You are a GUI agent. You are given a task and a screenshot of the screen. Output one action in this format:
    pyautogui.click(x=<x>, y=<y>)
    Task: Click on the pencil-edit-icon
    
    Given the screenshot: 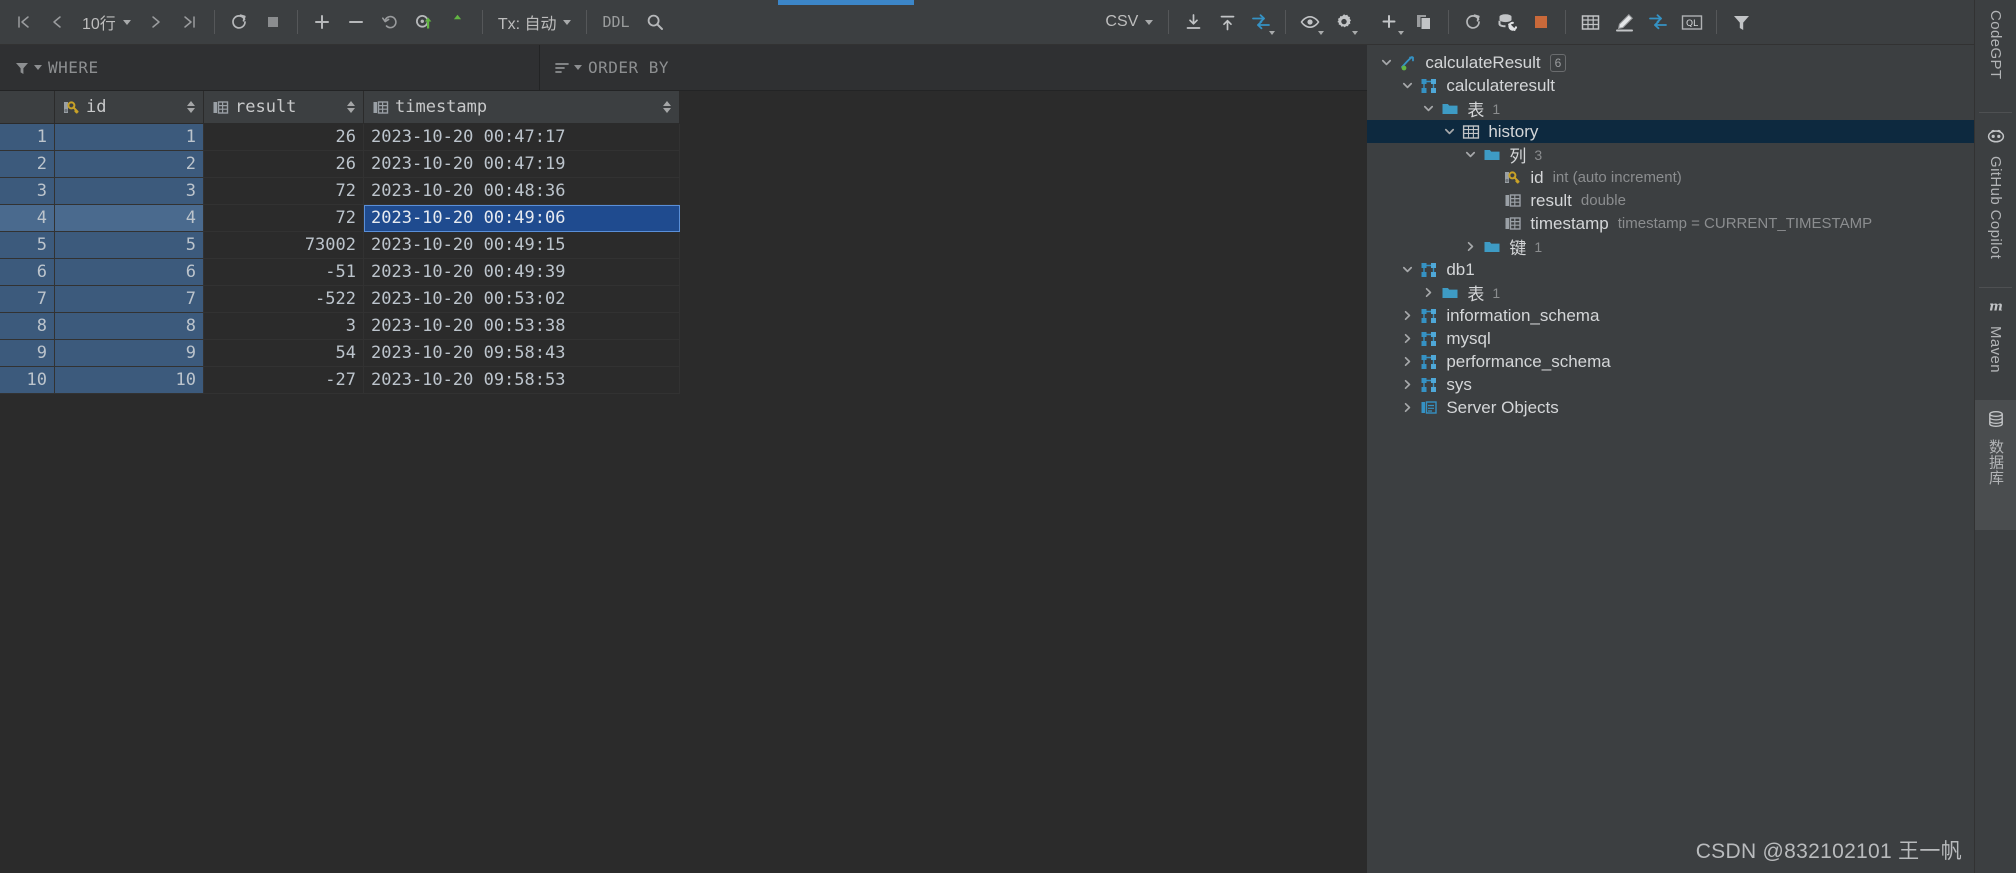 What is the action you would take?
    pyautogui.click(x=1624, y=22)
    